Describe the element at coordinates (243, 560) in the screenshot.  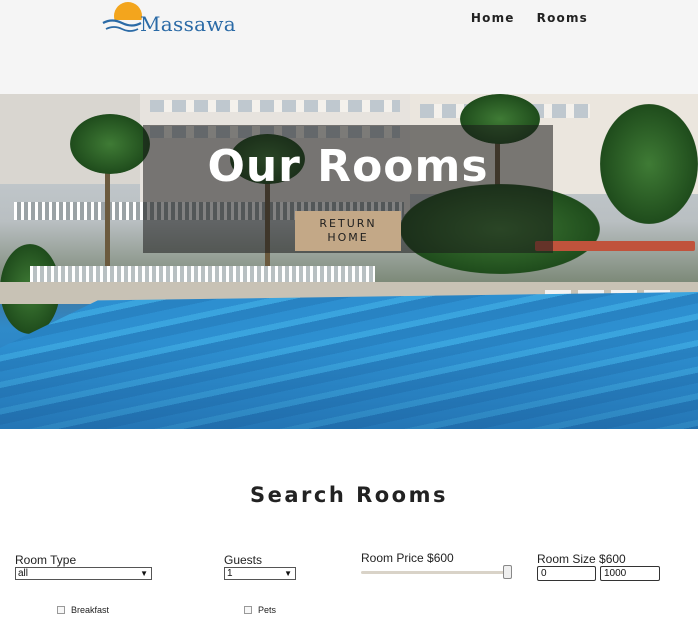
I see `guests-label: Guests` at that location.